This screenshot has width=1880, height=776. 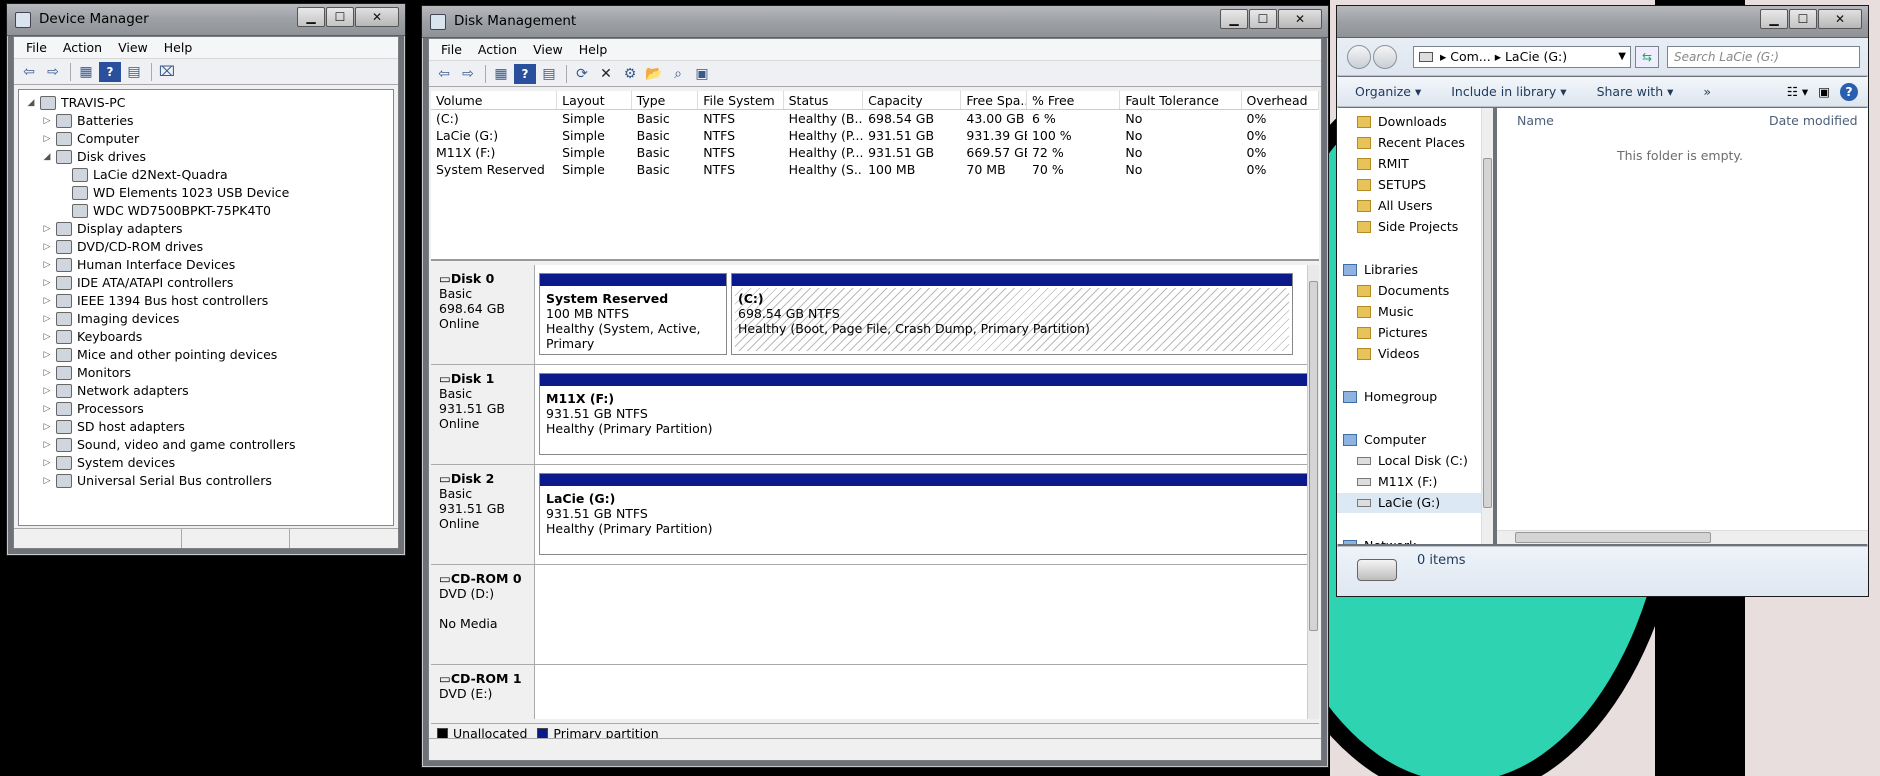 What do you see at coordinates (1380, 270) in the screenshot?
I see `nav-item-libraries: Libraries` at bounding box center [1380, 270].